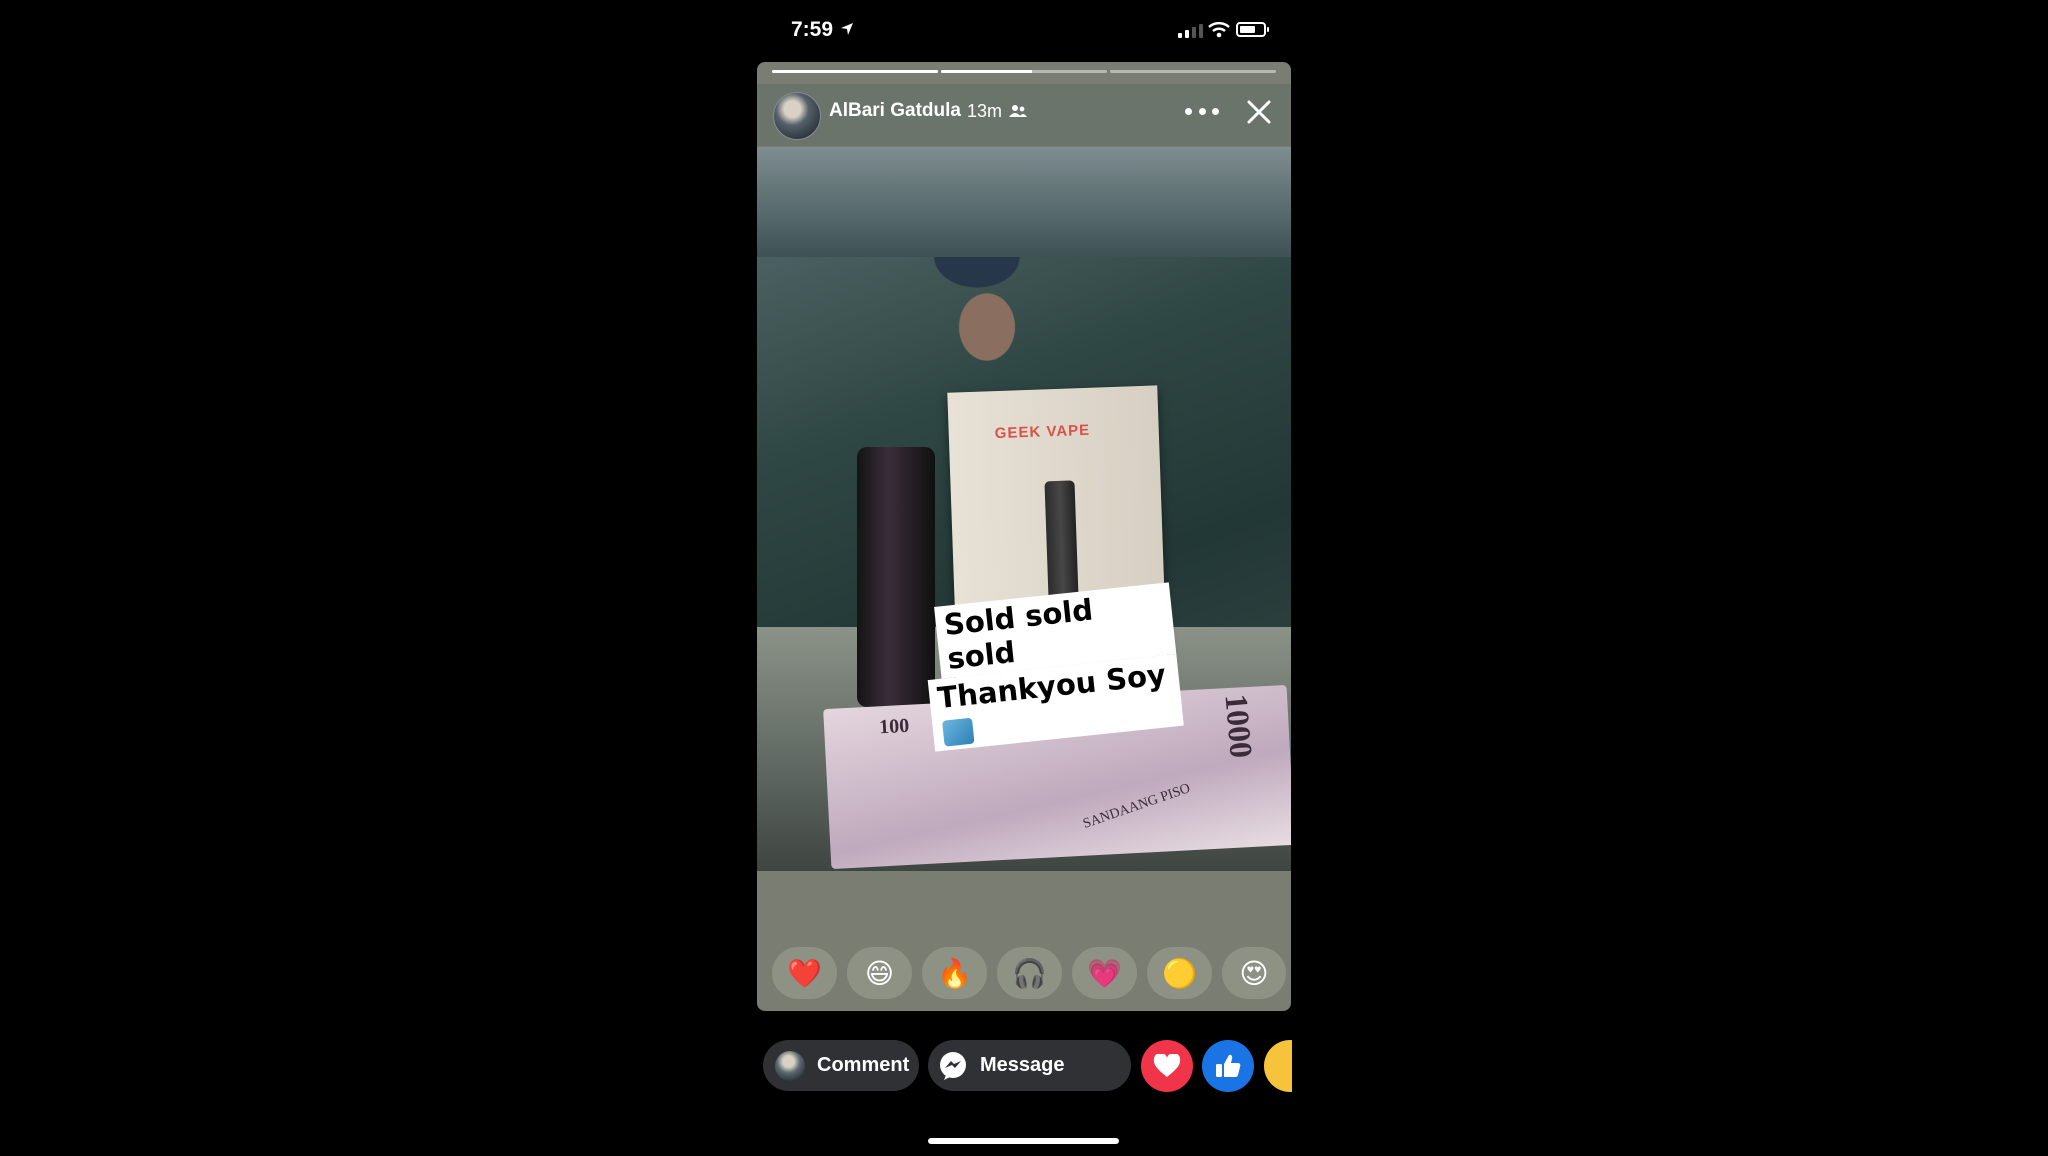 The width and height of the screenshot is (2048, 1156). I want to click on wifi-icon, so click(1219, 30).